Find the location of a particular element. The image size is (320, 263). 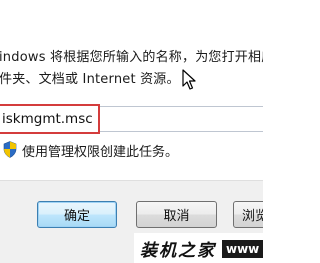

ok-button: 确定 is located at coordinates (77, 214).